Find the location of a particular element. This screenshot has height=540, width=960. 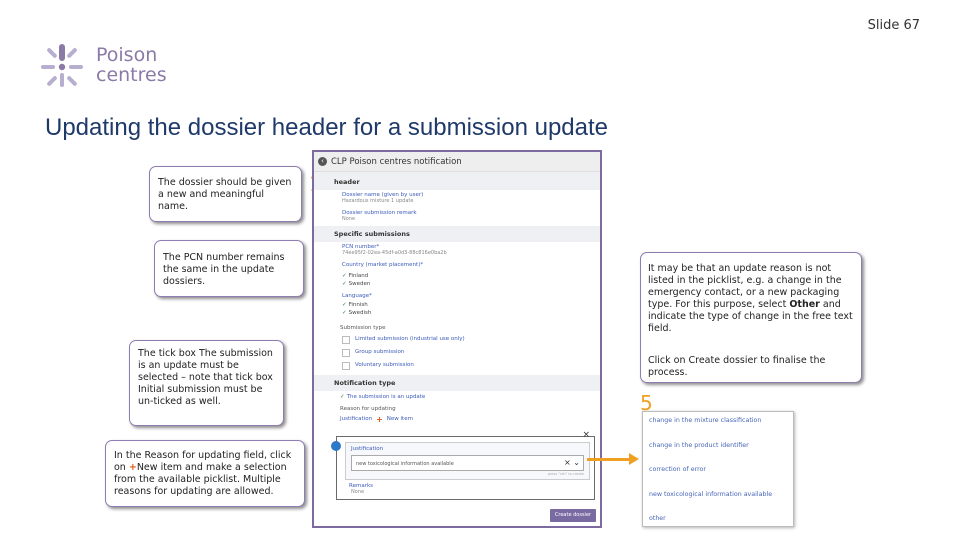

option-label: Limited submission (industrial use only) is located at coordinates (410, 339).